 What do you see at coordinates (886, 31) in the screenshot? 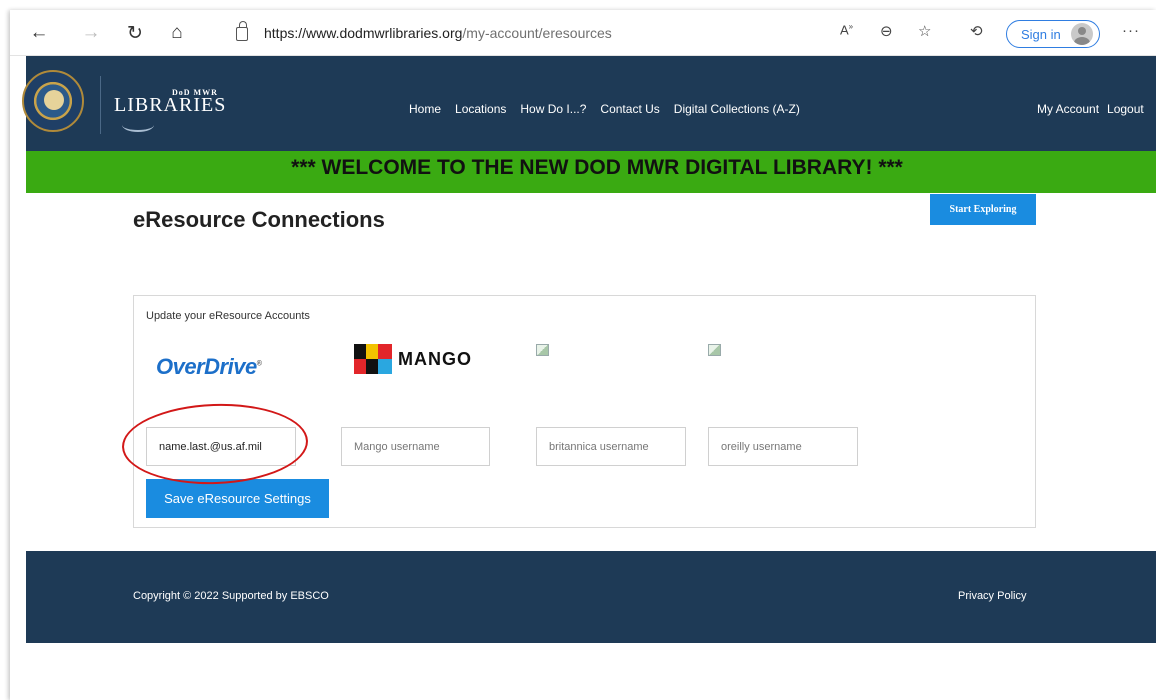
I see `zoom-icon: ⊖` at bounding box center [886, 31].